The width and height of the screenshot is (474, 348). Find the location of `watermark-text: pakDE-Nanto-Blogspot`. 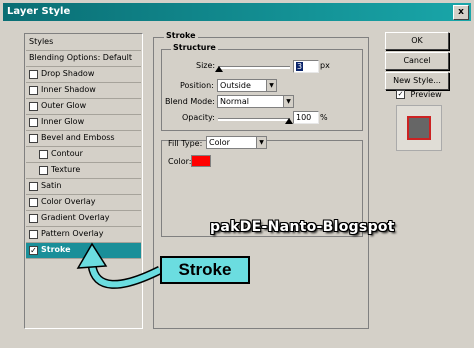

watermark-text: pakDE-Nanto-Blogspot is located at coordinates (302, 227).